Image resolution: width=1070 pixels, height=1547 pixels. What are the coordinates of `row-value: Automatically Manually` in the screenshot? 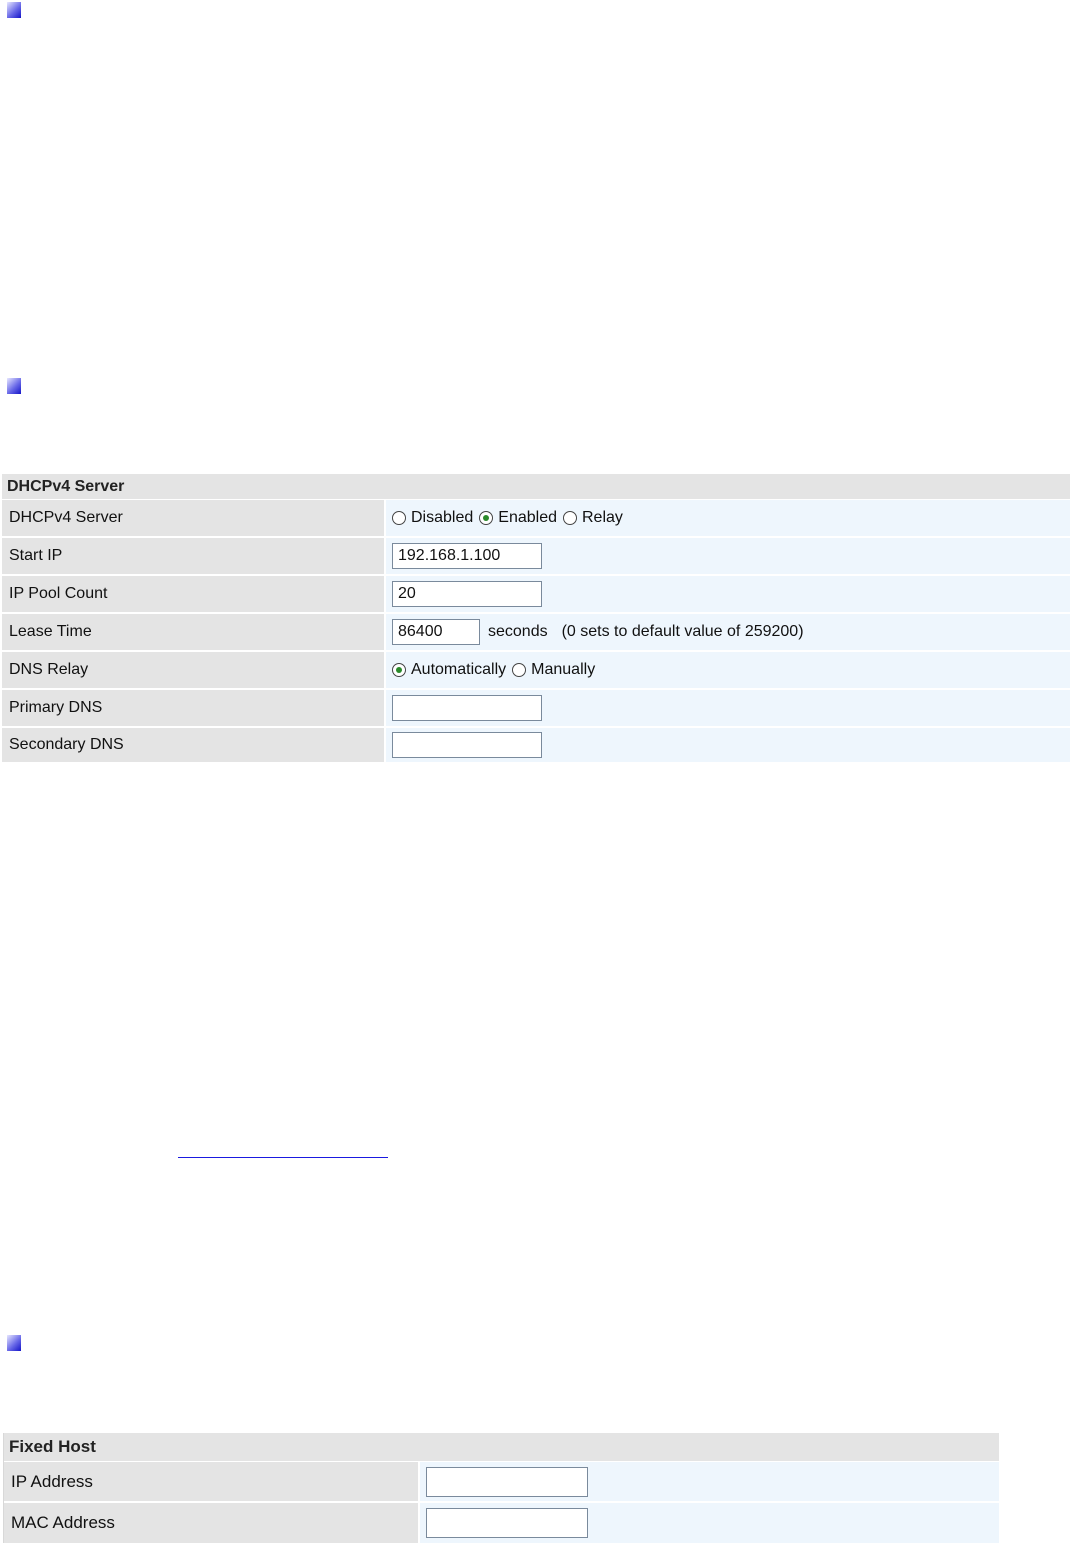 It's located at (728, 670).